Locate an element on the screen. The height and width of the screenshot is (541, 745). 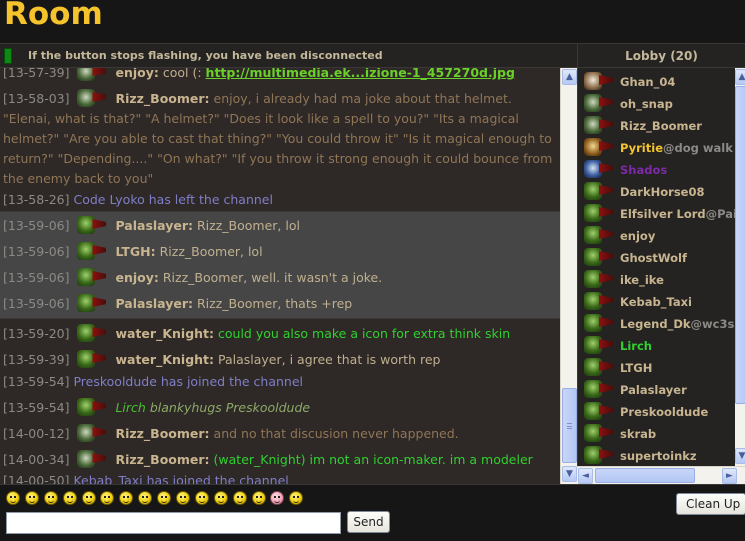
frown-icon is located at coordinates (107, 498).